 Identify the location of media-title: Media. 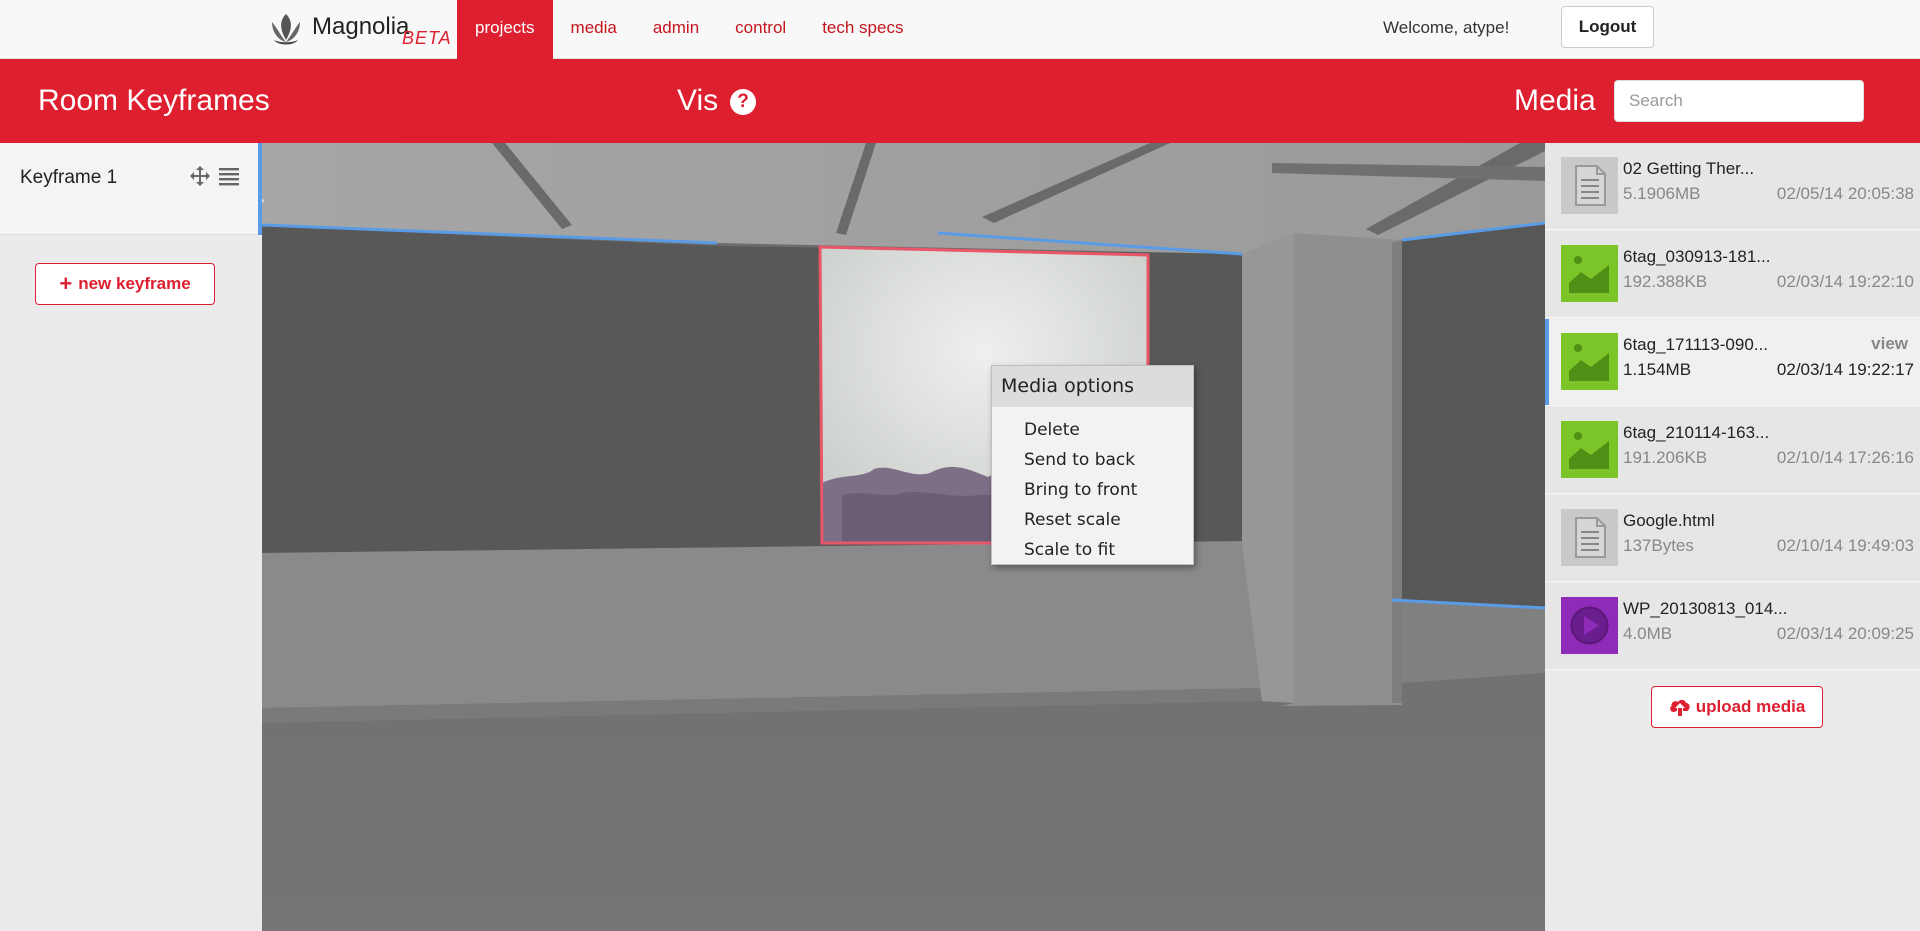
(1555, 100).